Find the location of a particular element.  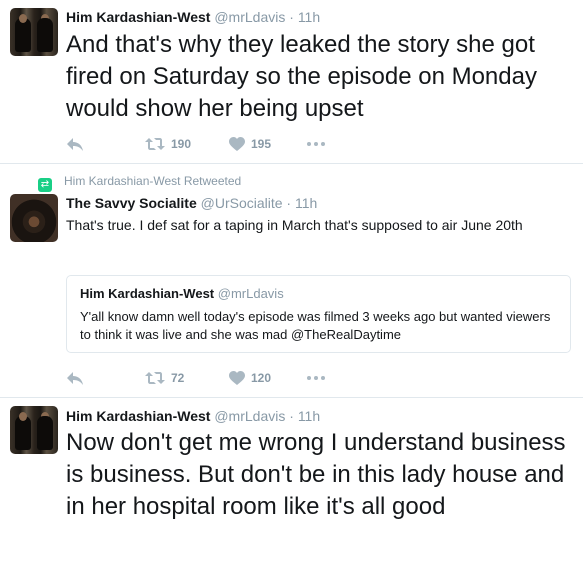

retweet-badge-icon: ⇄ is located at coordinates (45, 185).